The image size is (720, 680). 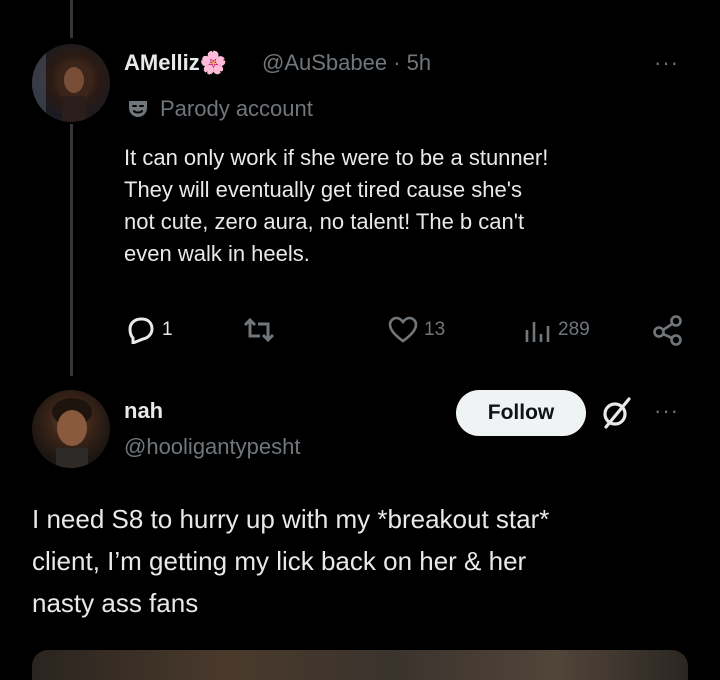 I want to click on views-icon, so click(x=537, y=332).